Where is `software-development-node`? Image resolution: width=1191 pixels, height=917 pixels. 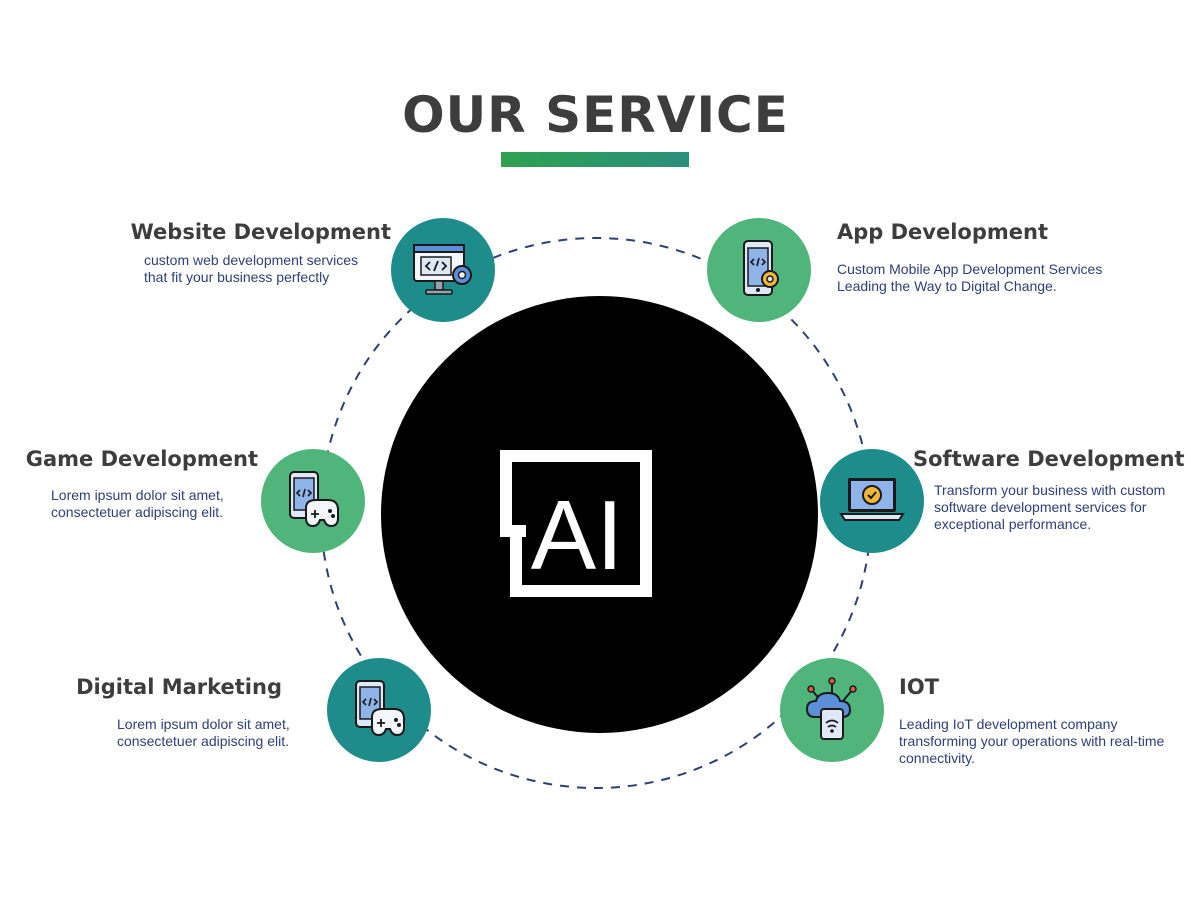
software-development-node is located at coordinates (872, 501).